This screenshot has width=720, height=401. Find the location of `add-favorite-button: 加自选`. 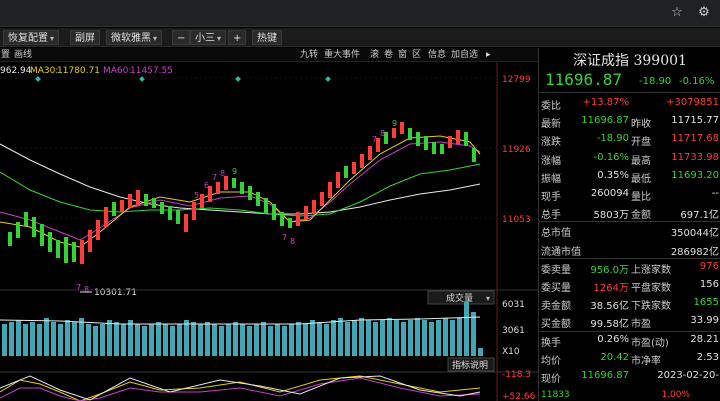

add-favorite-button: 加自选 is located at coordinates (464, 55).